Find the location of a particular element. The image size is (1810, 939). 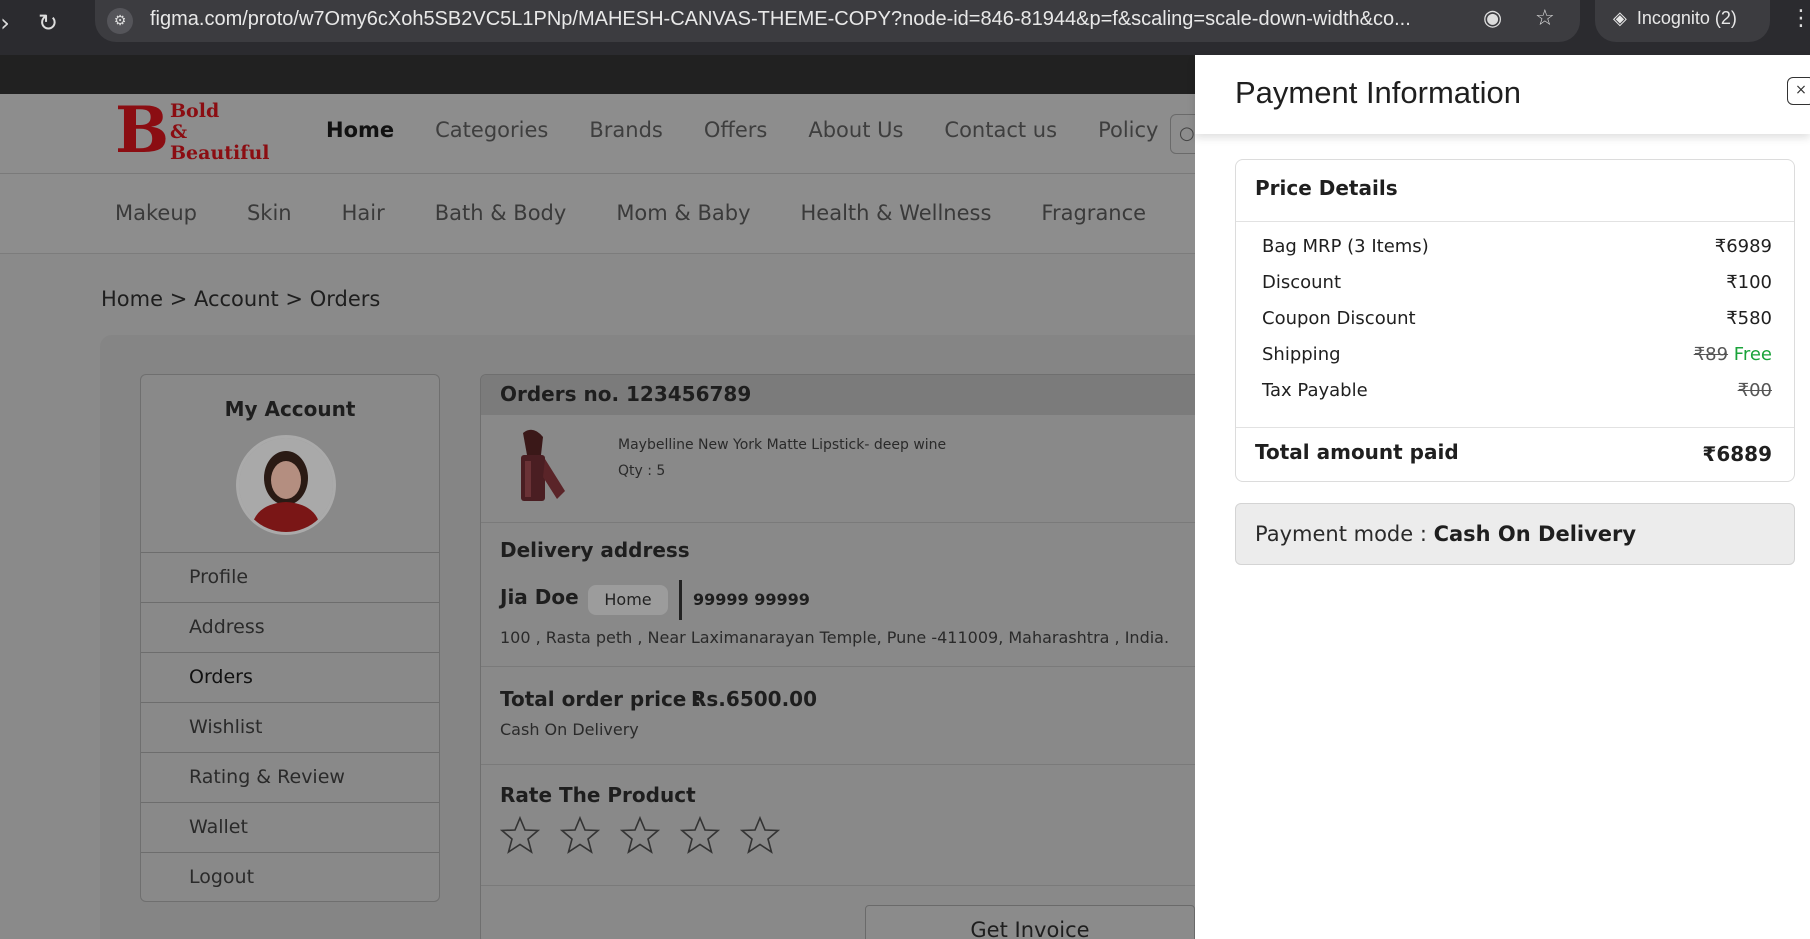

account-menu-address: Address is located at coordinates (290, 627).